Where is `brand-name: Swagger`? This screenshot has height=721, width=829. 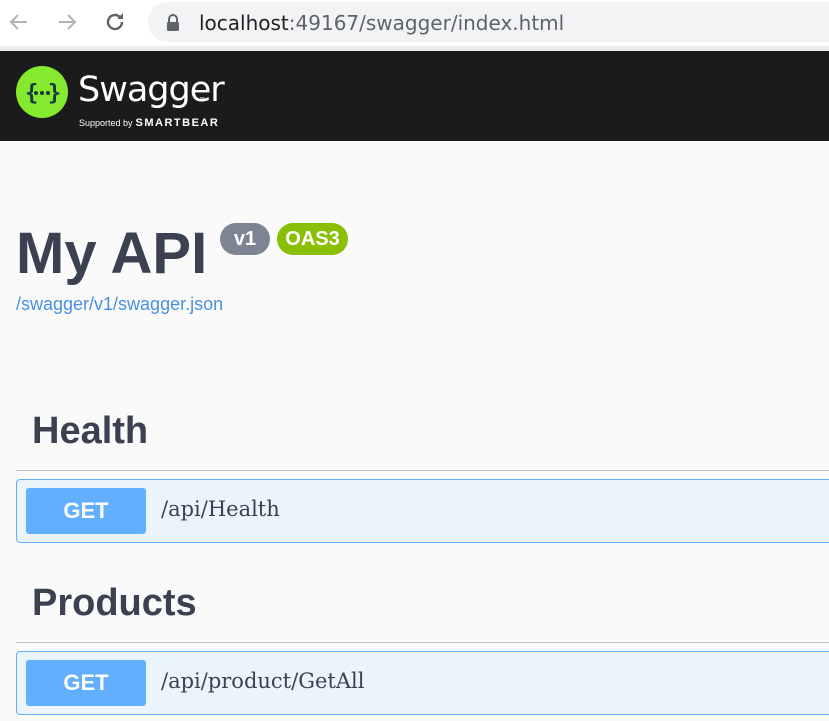 brand-name: Swagger is located at coordinates (151, 90).